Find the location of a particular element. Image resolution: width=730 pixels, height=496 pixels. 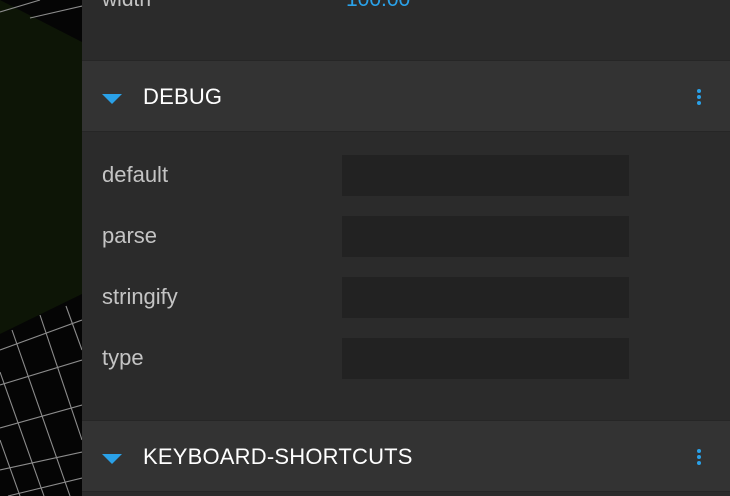

3d-object is located at coordinates (41, 167).